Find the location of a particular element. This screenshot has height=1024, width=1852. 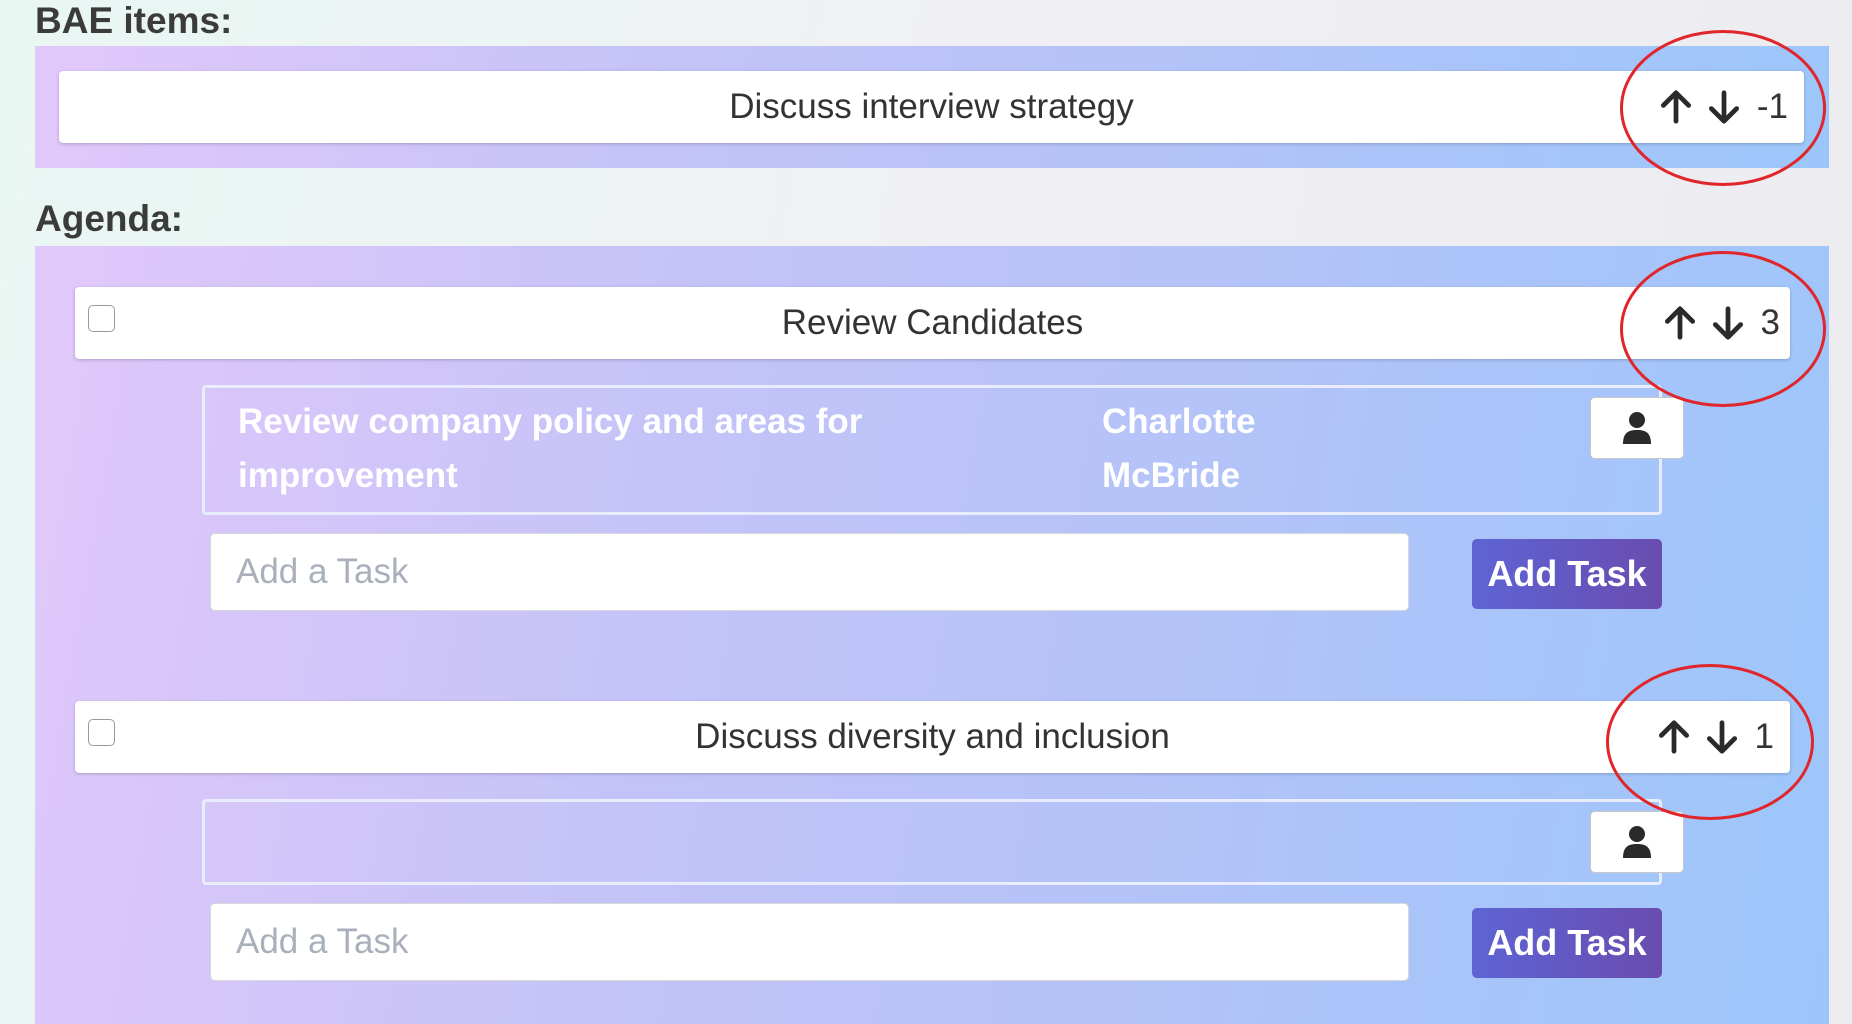

bae-item: Discuss interview strategy -1 is located at coordinates (931, 107).